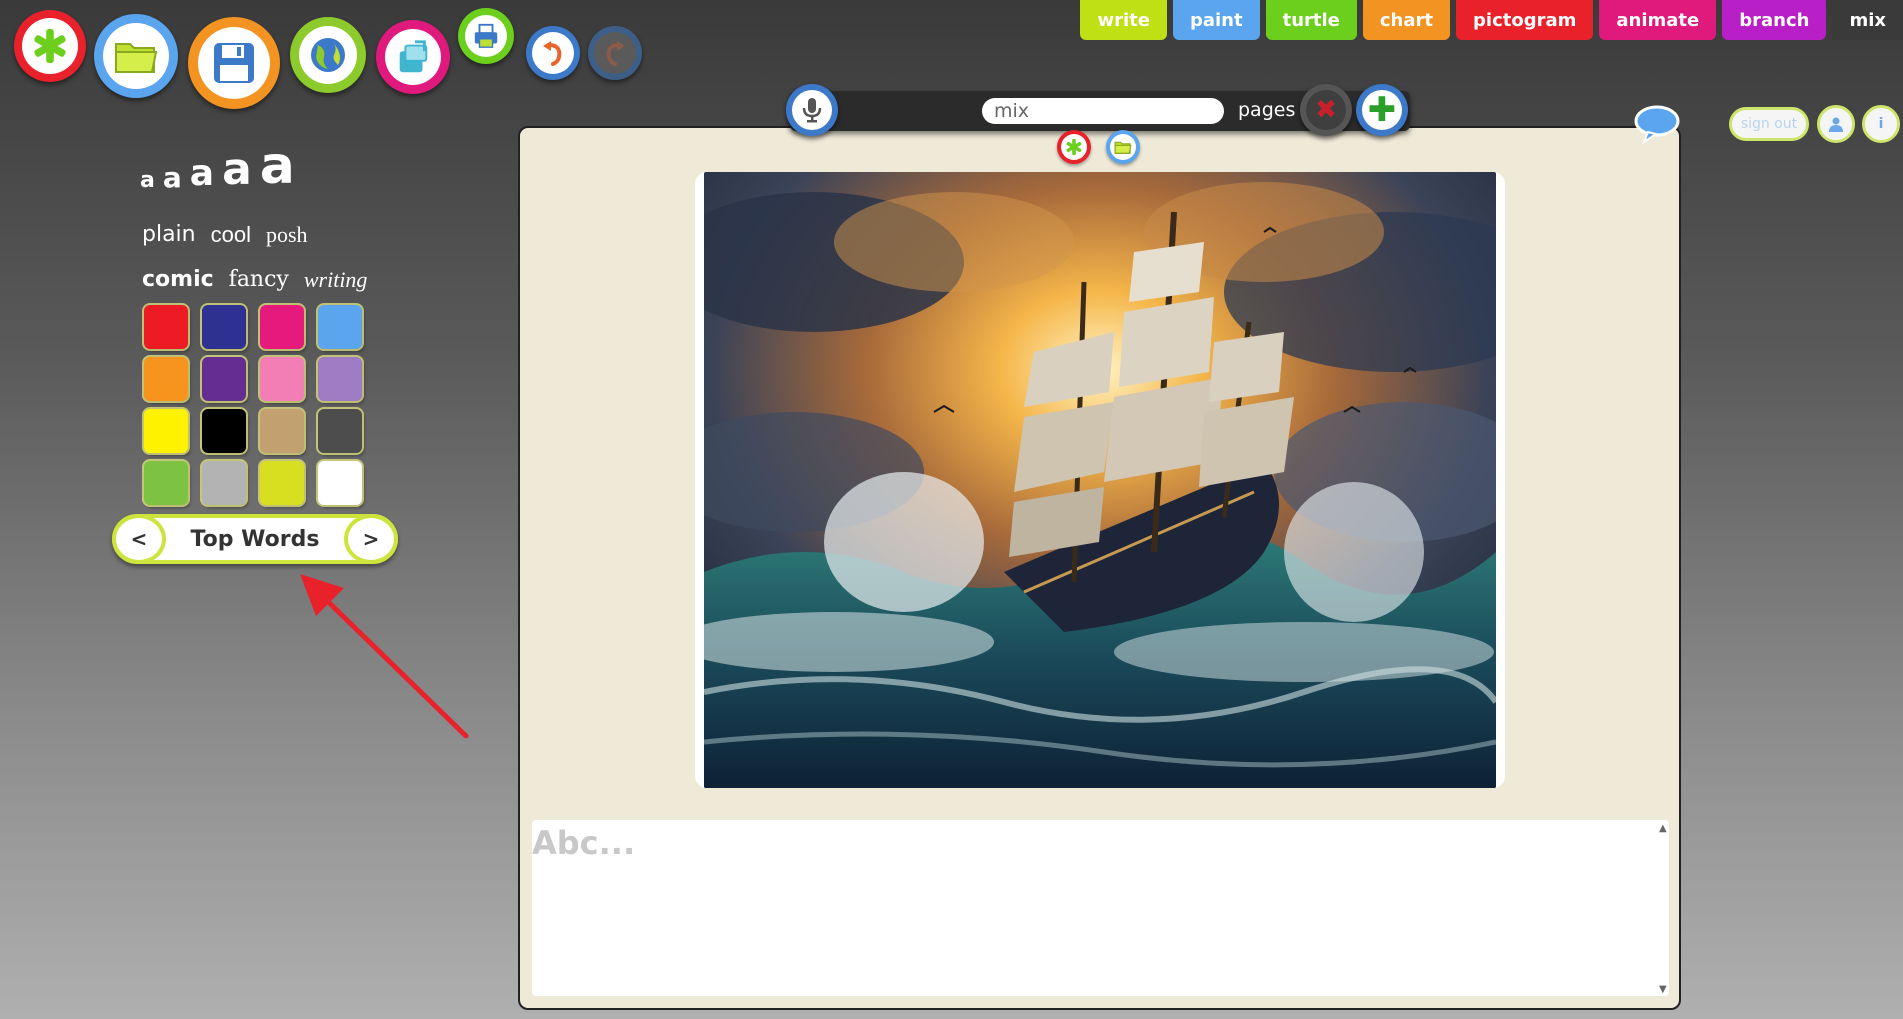 This screenshot has height=1019, width=1903. What do you see at coordinates (371, 539) in the screenshot?
I see `top-words-next-button: >` at bounding box center [371, 539].